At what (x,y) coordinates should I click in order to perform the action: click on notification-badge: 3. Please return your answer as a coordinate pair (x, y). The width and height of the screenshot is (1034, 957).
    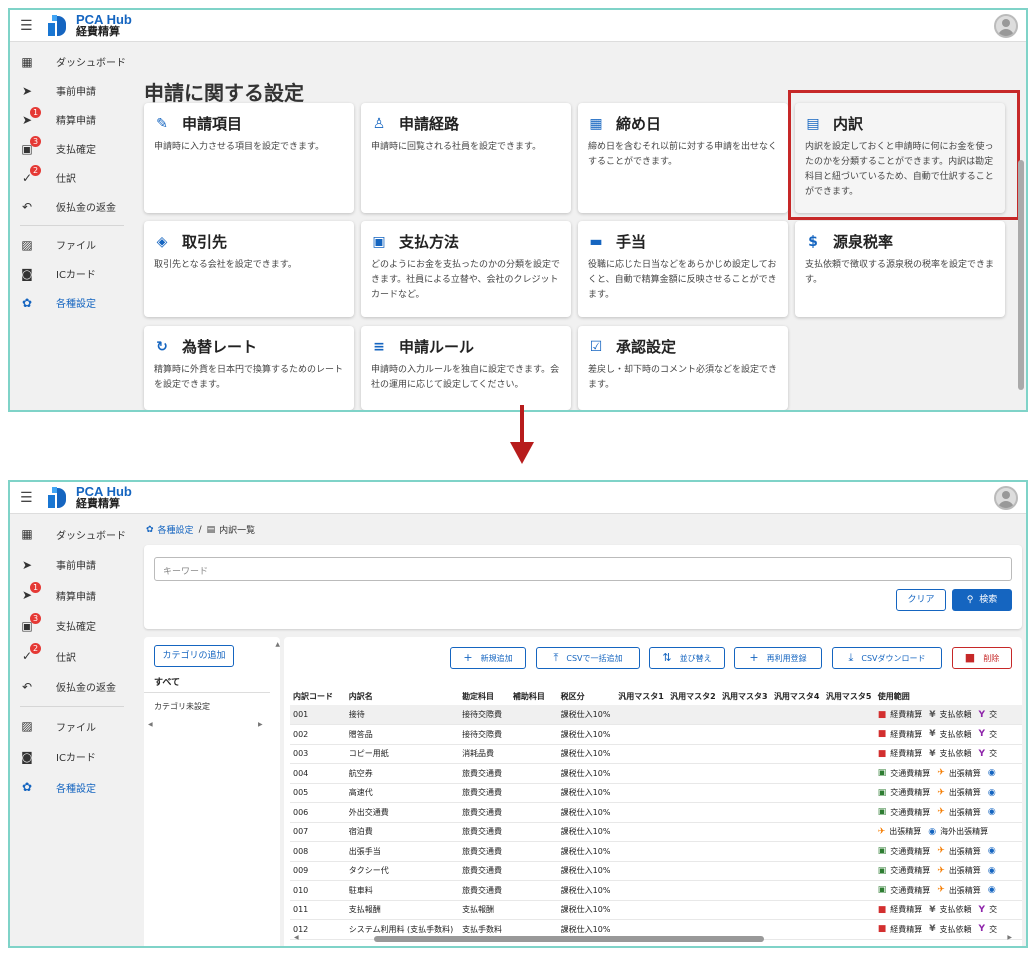
    Looking at the image, I should click on (35, 618).